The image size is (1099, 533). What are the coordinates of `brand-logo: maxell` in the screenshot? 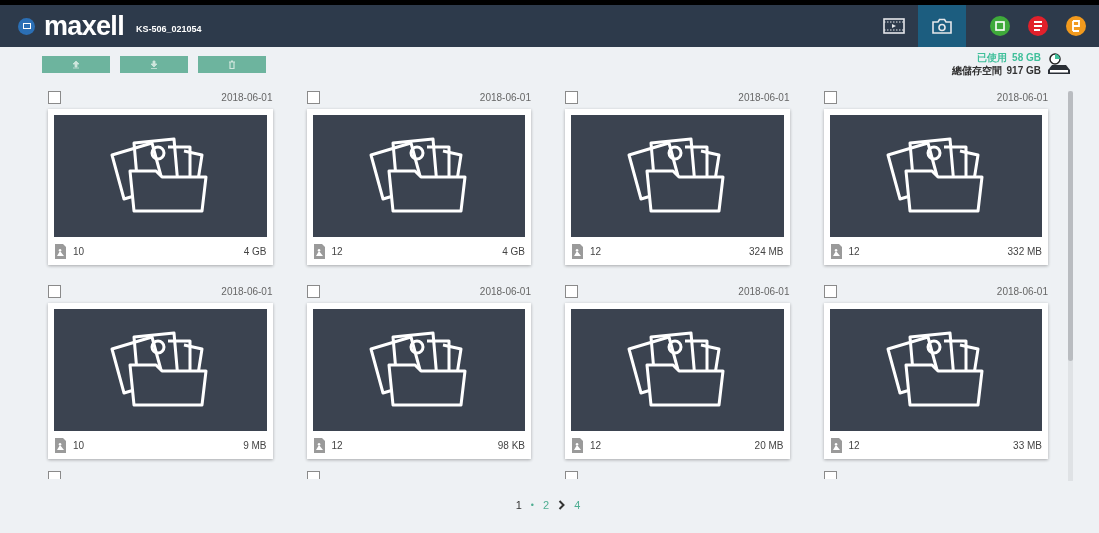 It's located at (84, 26).